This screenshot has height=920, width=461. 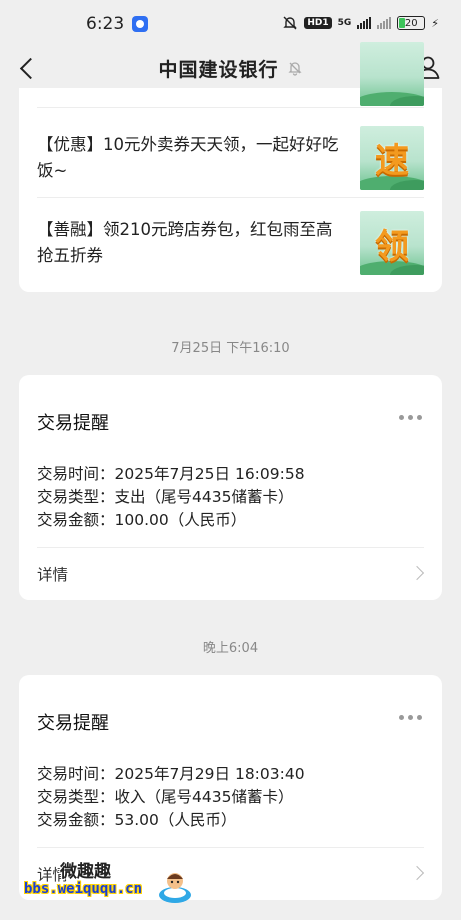 What do you see at coordinates (218, 69) in the screenshot?
I see `page-title: 中国建设银行` at bounding box center [218, 69].